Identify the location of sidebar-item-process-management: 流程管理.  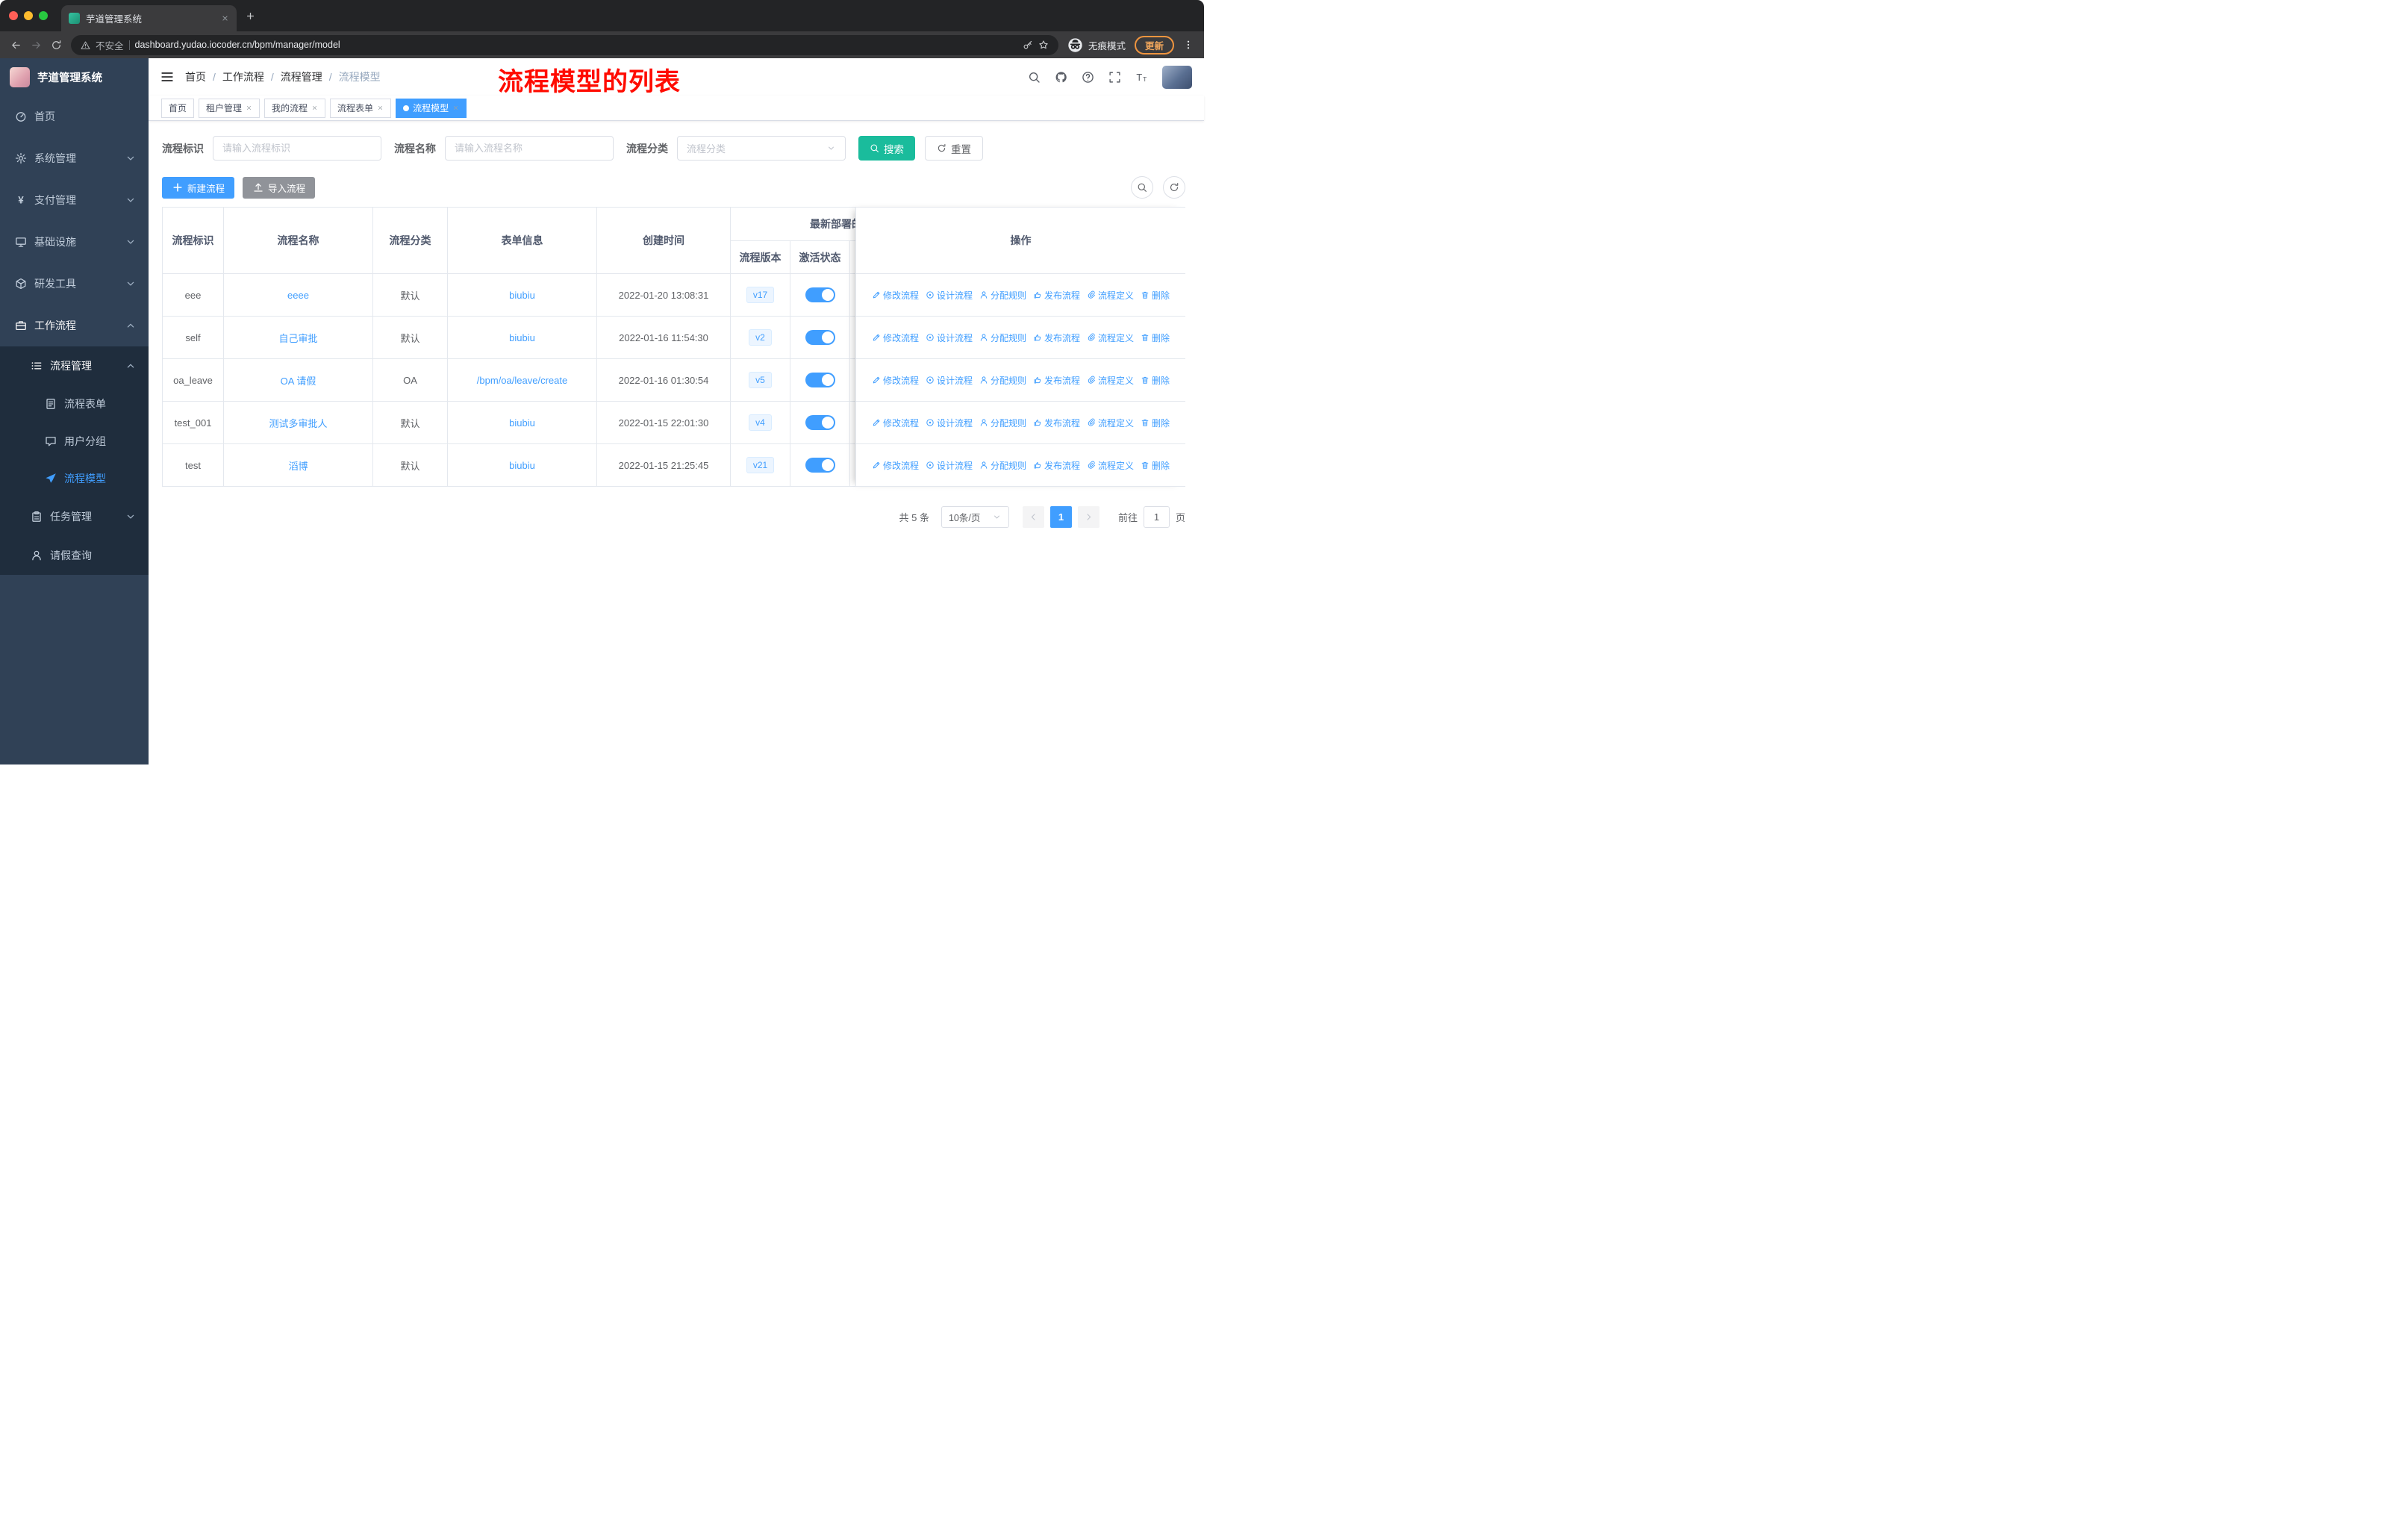
(74, 365).